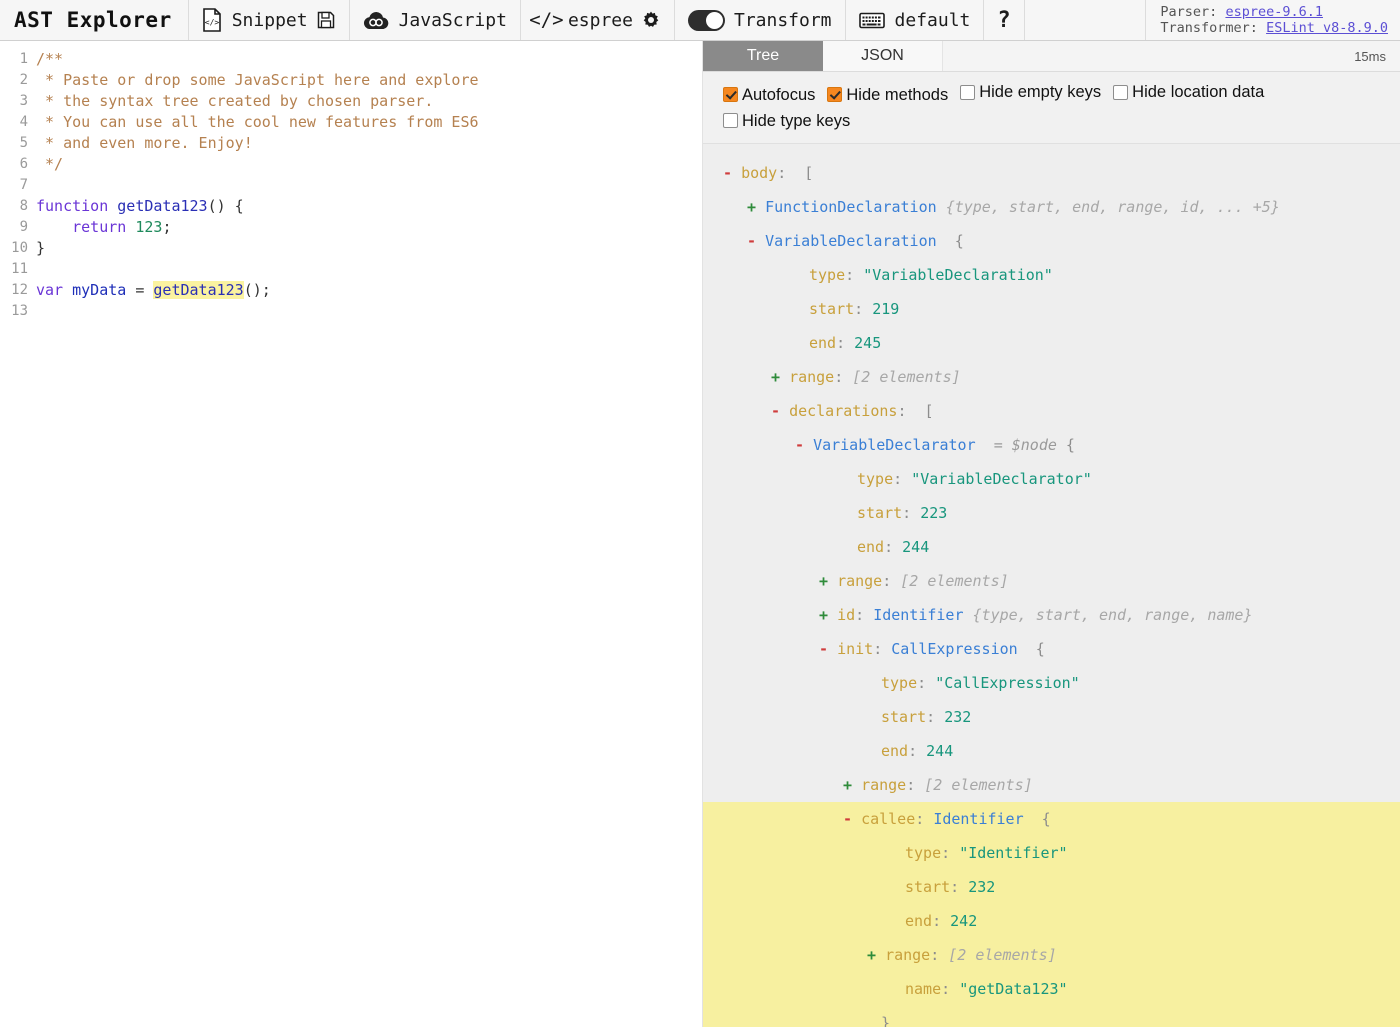 This screenshot has width=1400, height=1027. I want to click on transform-toggle-switch, so click(706, 20).